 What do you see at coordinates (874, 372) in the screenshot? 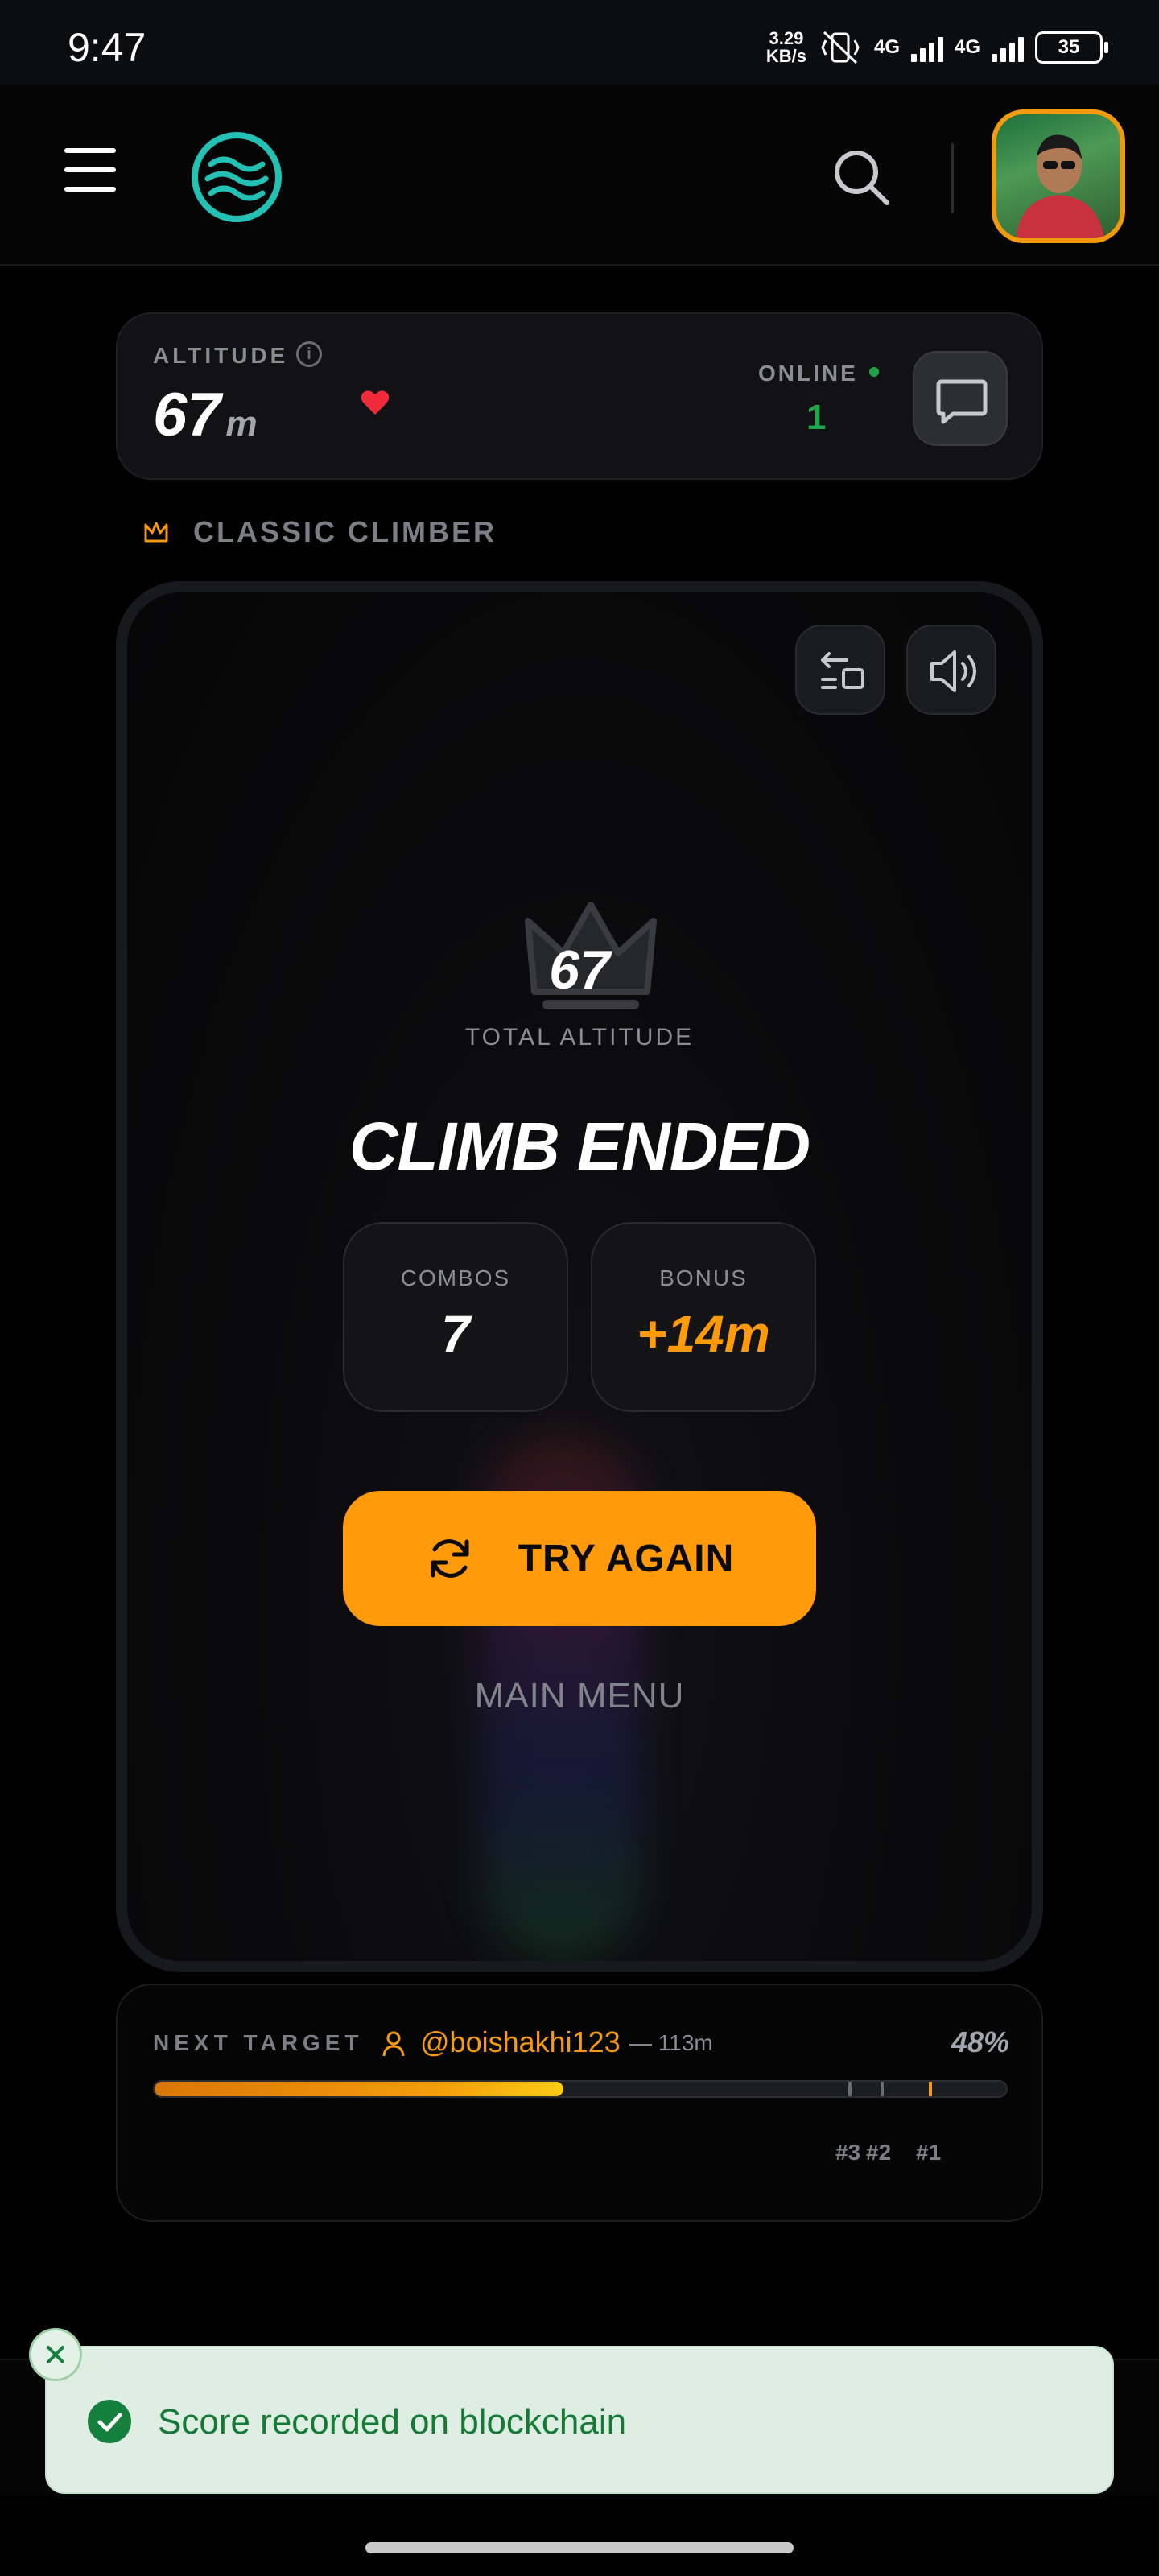
I see `online-status-dot` at bounding box center [874, 372].